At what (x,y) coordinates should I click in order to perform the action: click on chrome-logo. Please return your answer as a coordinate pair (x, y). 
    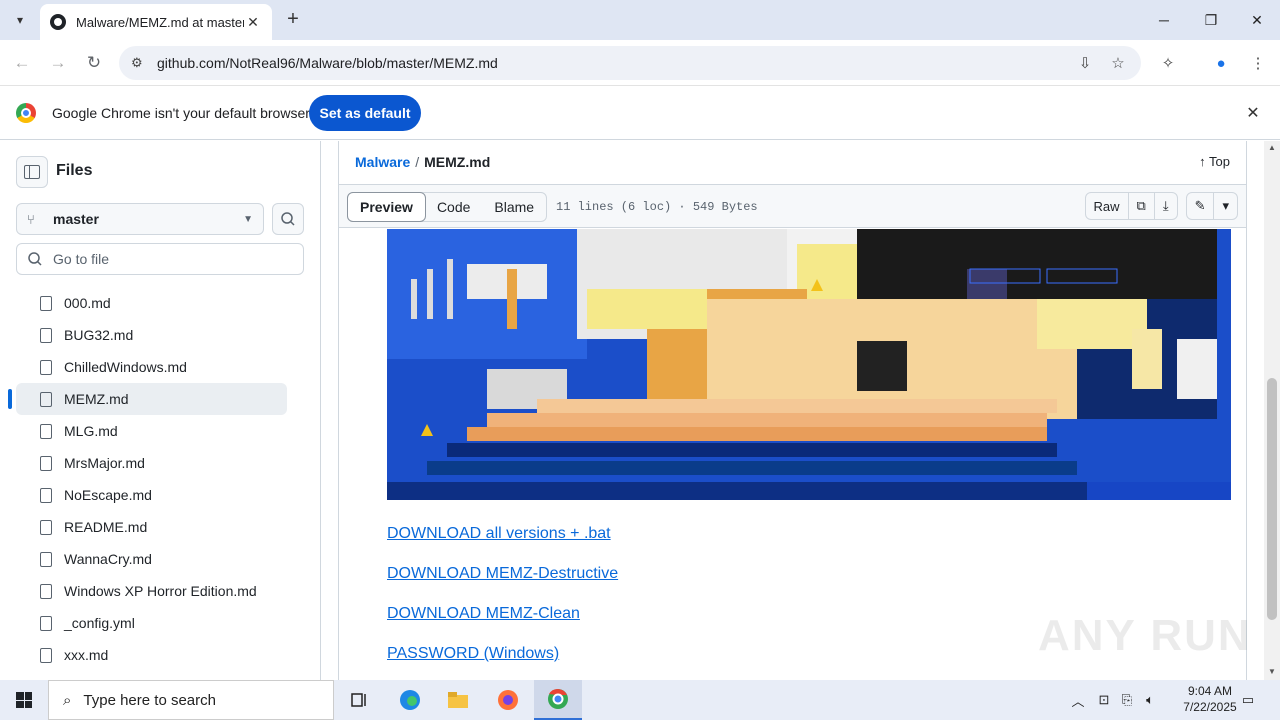
    Looking at the image, I should click on (26, 113).